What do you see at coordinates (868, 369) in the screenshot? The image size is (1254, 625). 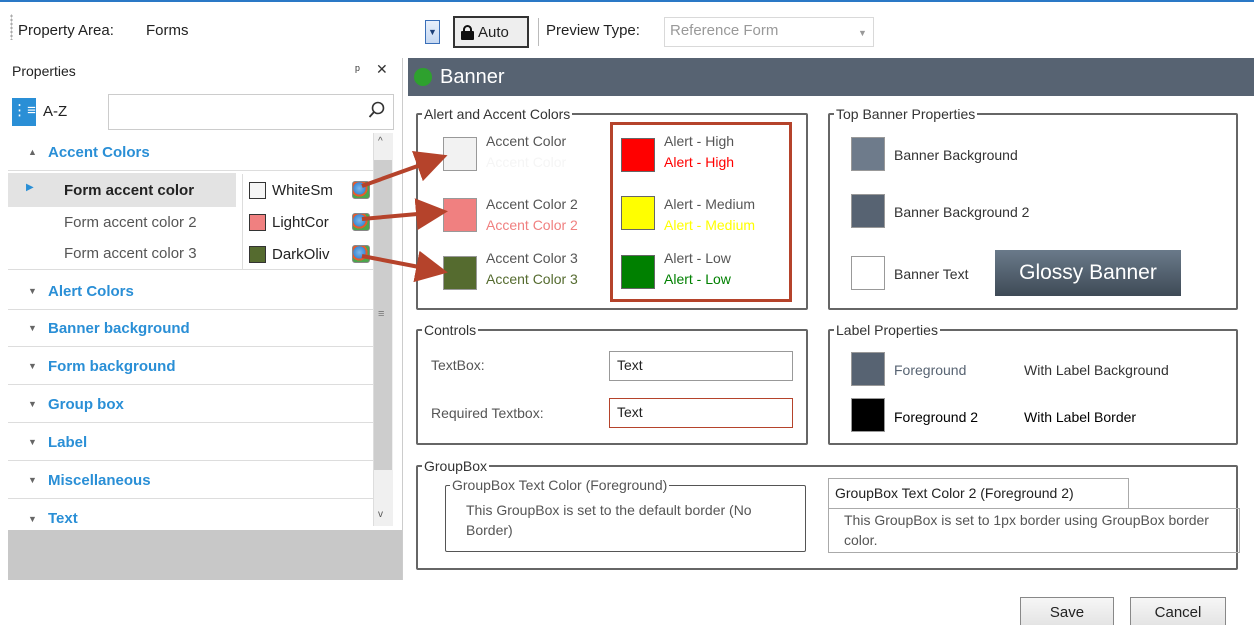 I see `foreground-swatch` at bounding box center [868, 369].